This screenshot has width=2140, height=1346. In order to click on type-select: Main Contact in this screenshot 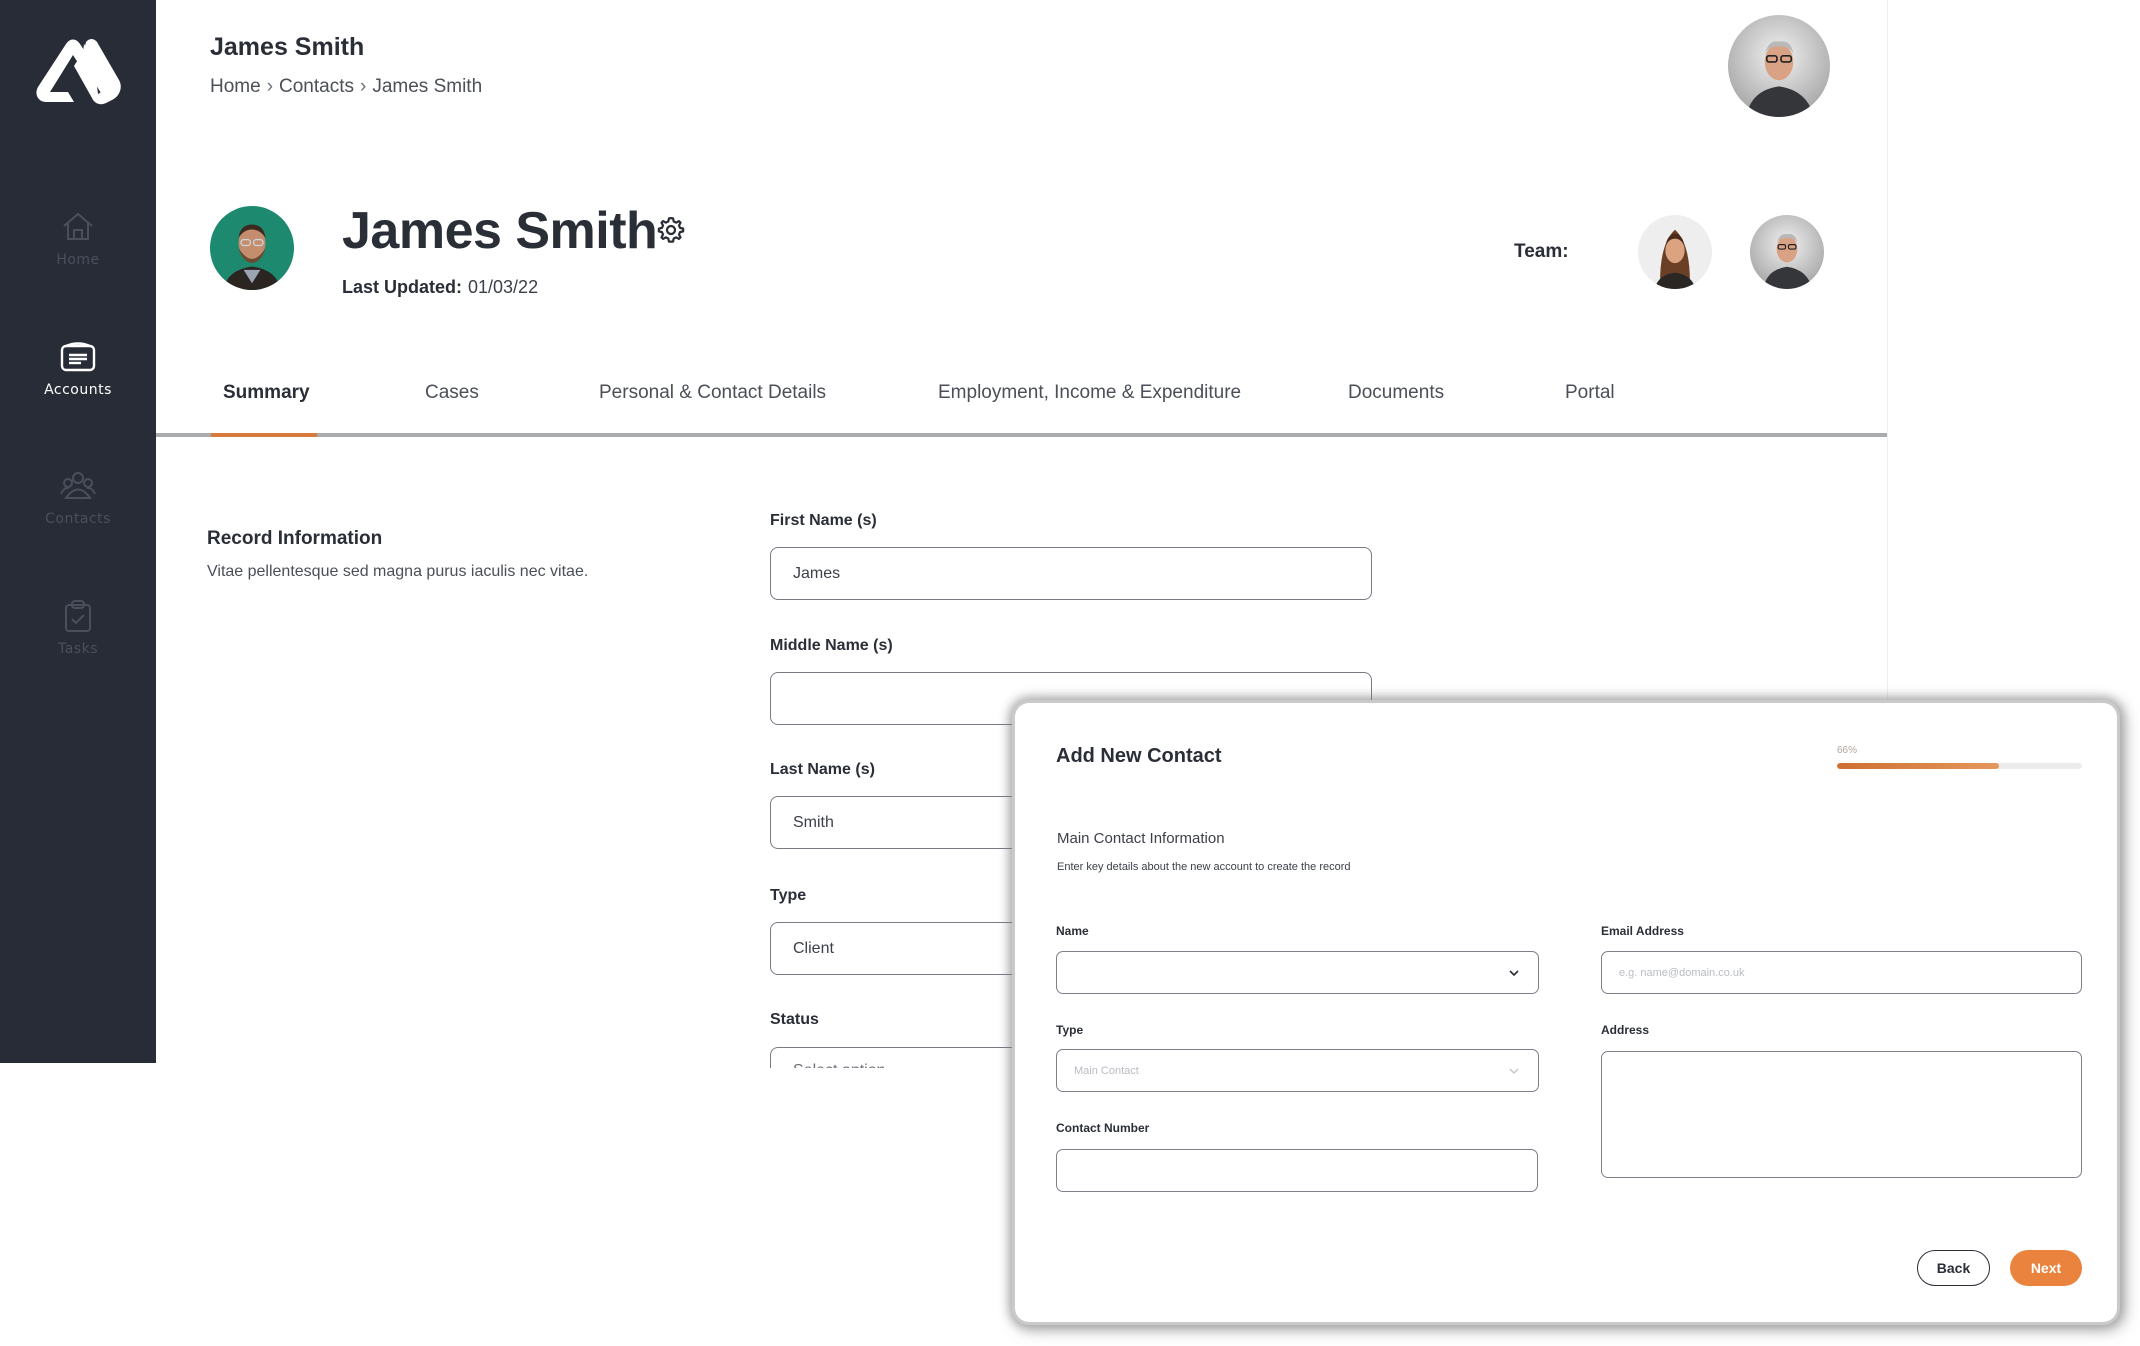, I will do `click(1297, 1070)`.